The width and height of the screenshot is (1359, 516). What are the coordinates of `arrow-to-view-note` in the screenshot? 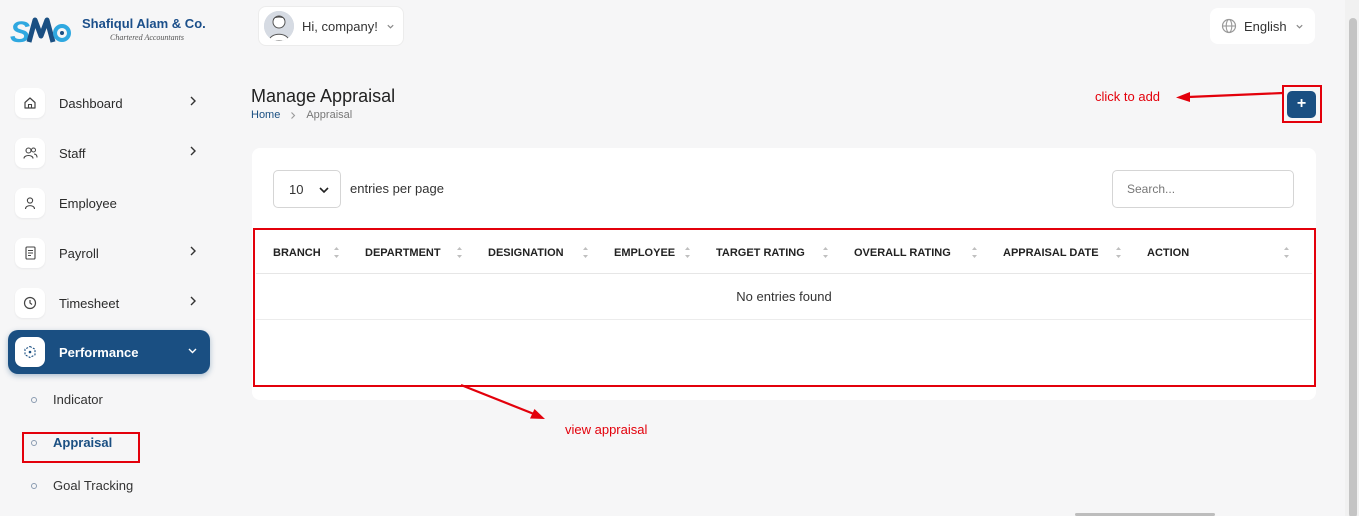 It's located at (497, 399).